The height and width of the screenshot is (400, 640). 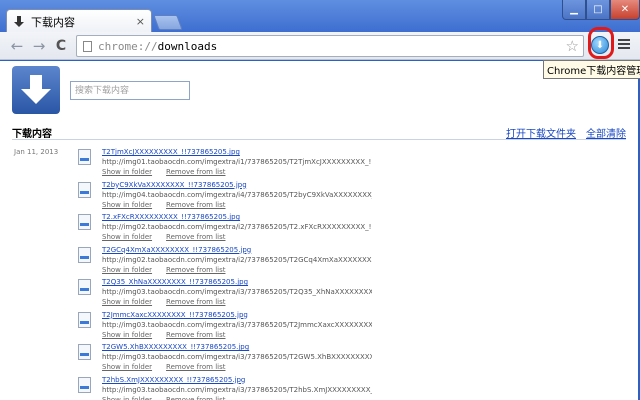 What do you see at coordinates (365, 380) in the screenshot?
I see `file-name-link: T2hbS.XmJXXXXXXXXX_!!737865205.jpg` at bounding box center [365, 380].